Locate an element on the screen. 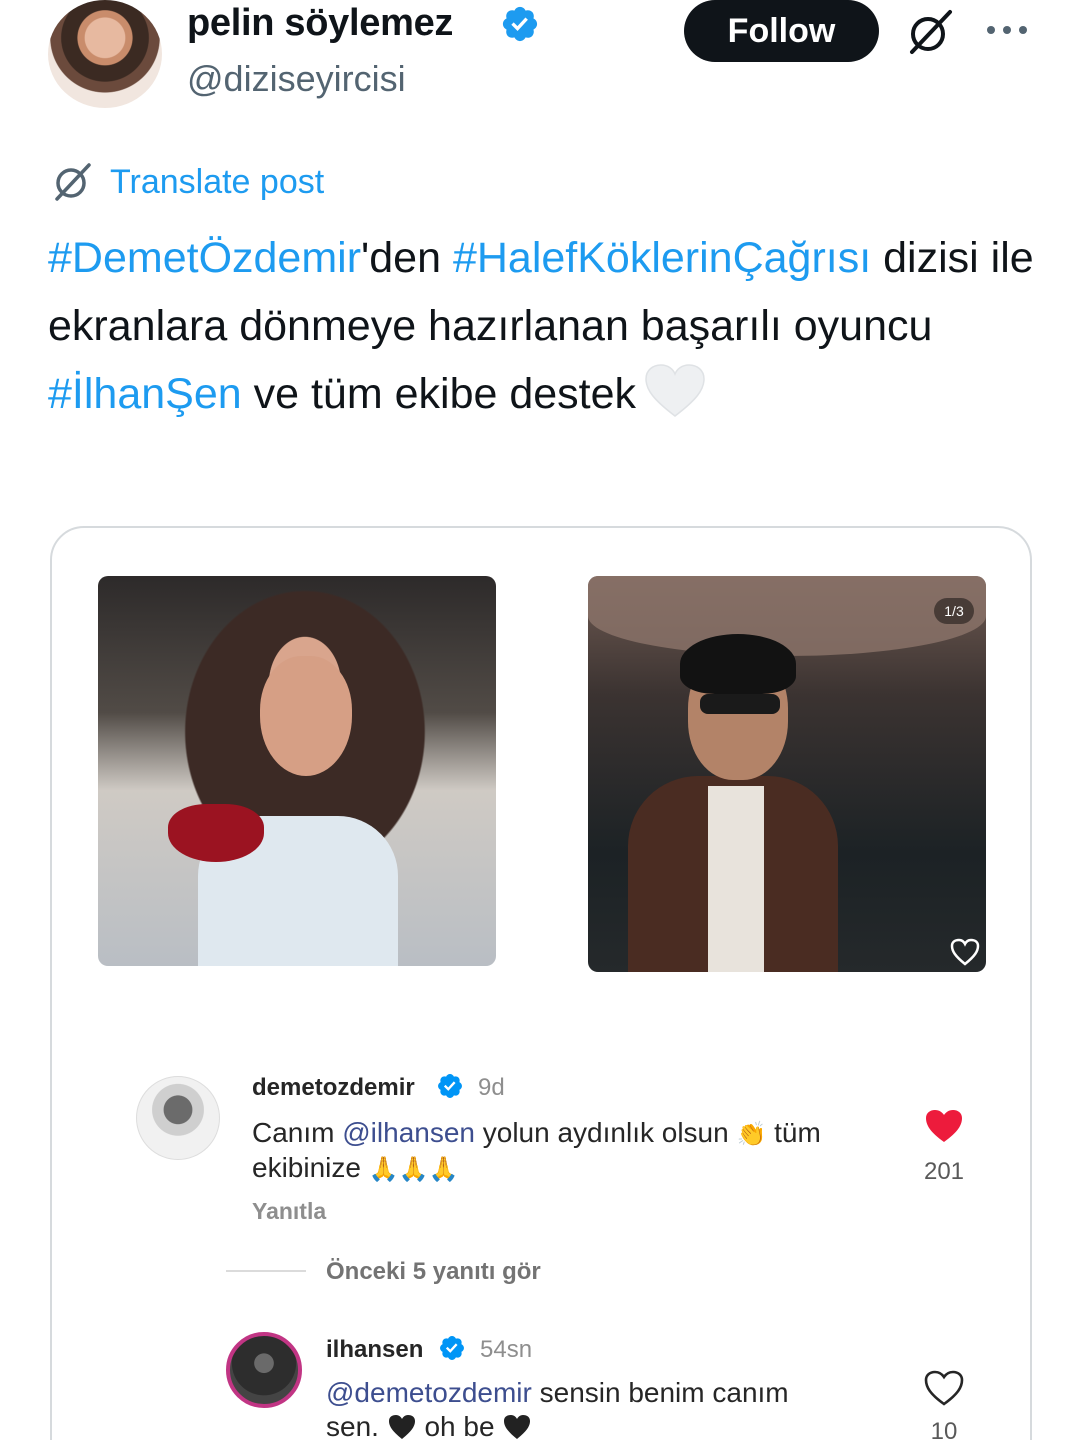 The width and height of the screenshot is (1080, 1440). mention-ilhansen: @ilhansen is located at coordinates (408, 1132).